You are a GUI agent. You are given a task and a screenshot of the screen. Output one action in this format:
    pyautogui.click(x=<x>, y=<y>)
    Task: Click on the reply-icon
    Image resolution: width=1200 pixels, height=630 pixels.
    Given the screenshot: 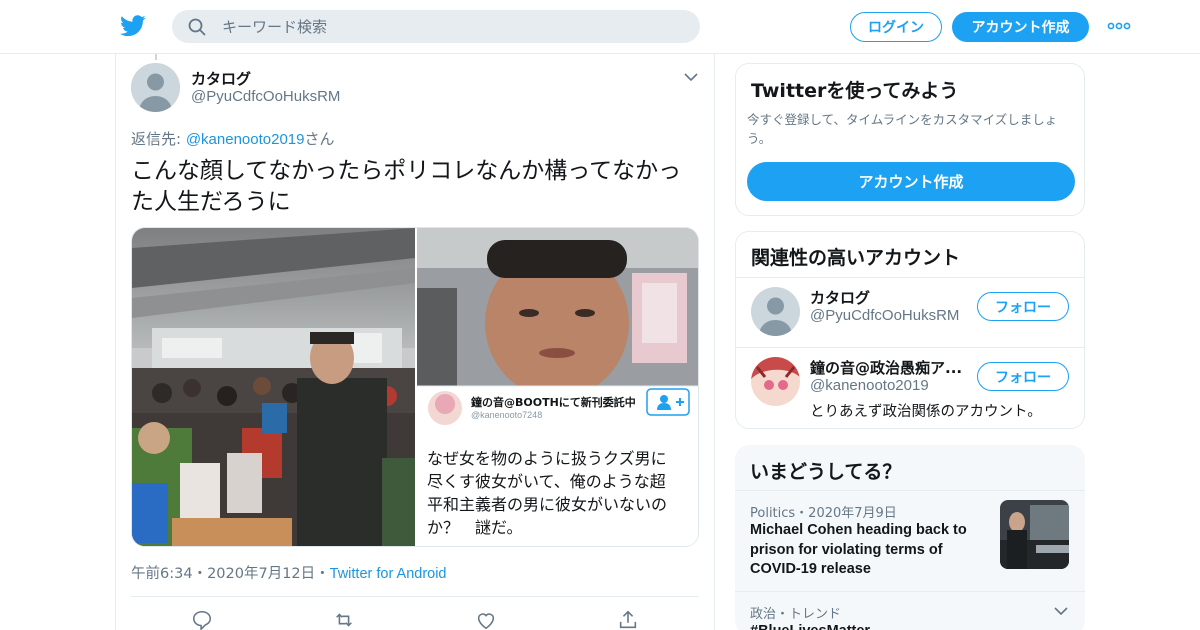 What is the action you would take?
    pyautogui.click(x=202, y=619)
    